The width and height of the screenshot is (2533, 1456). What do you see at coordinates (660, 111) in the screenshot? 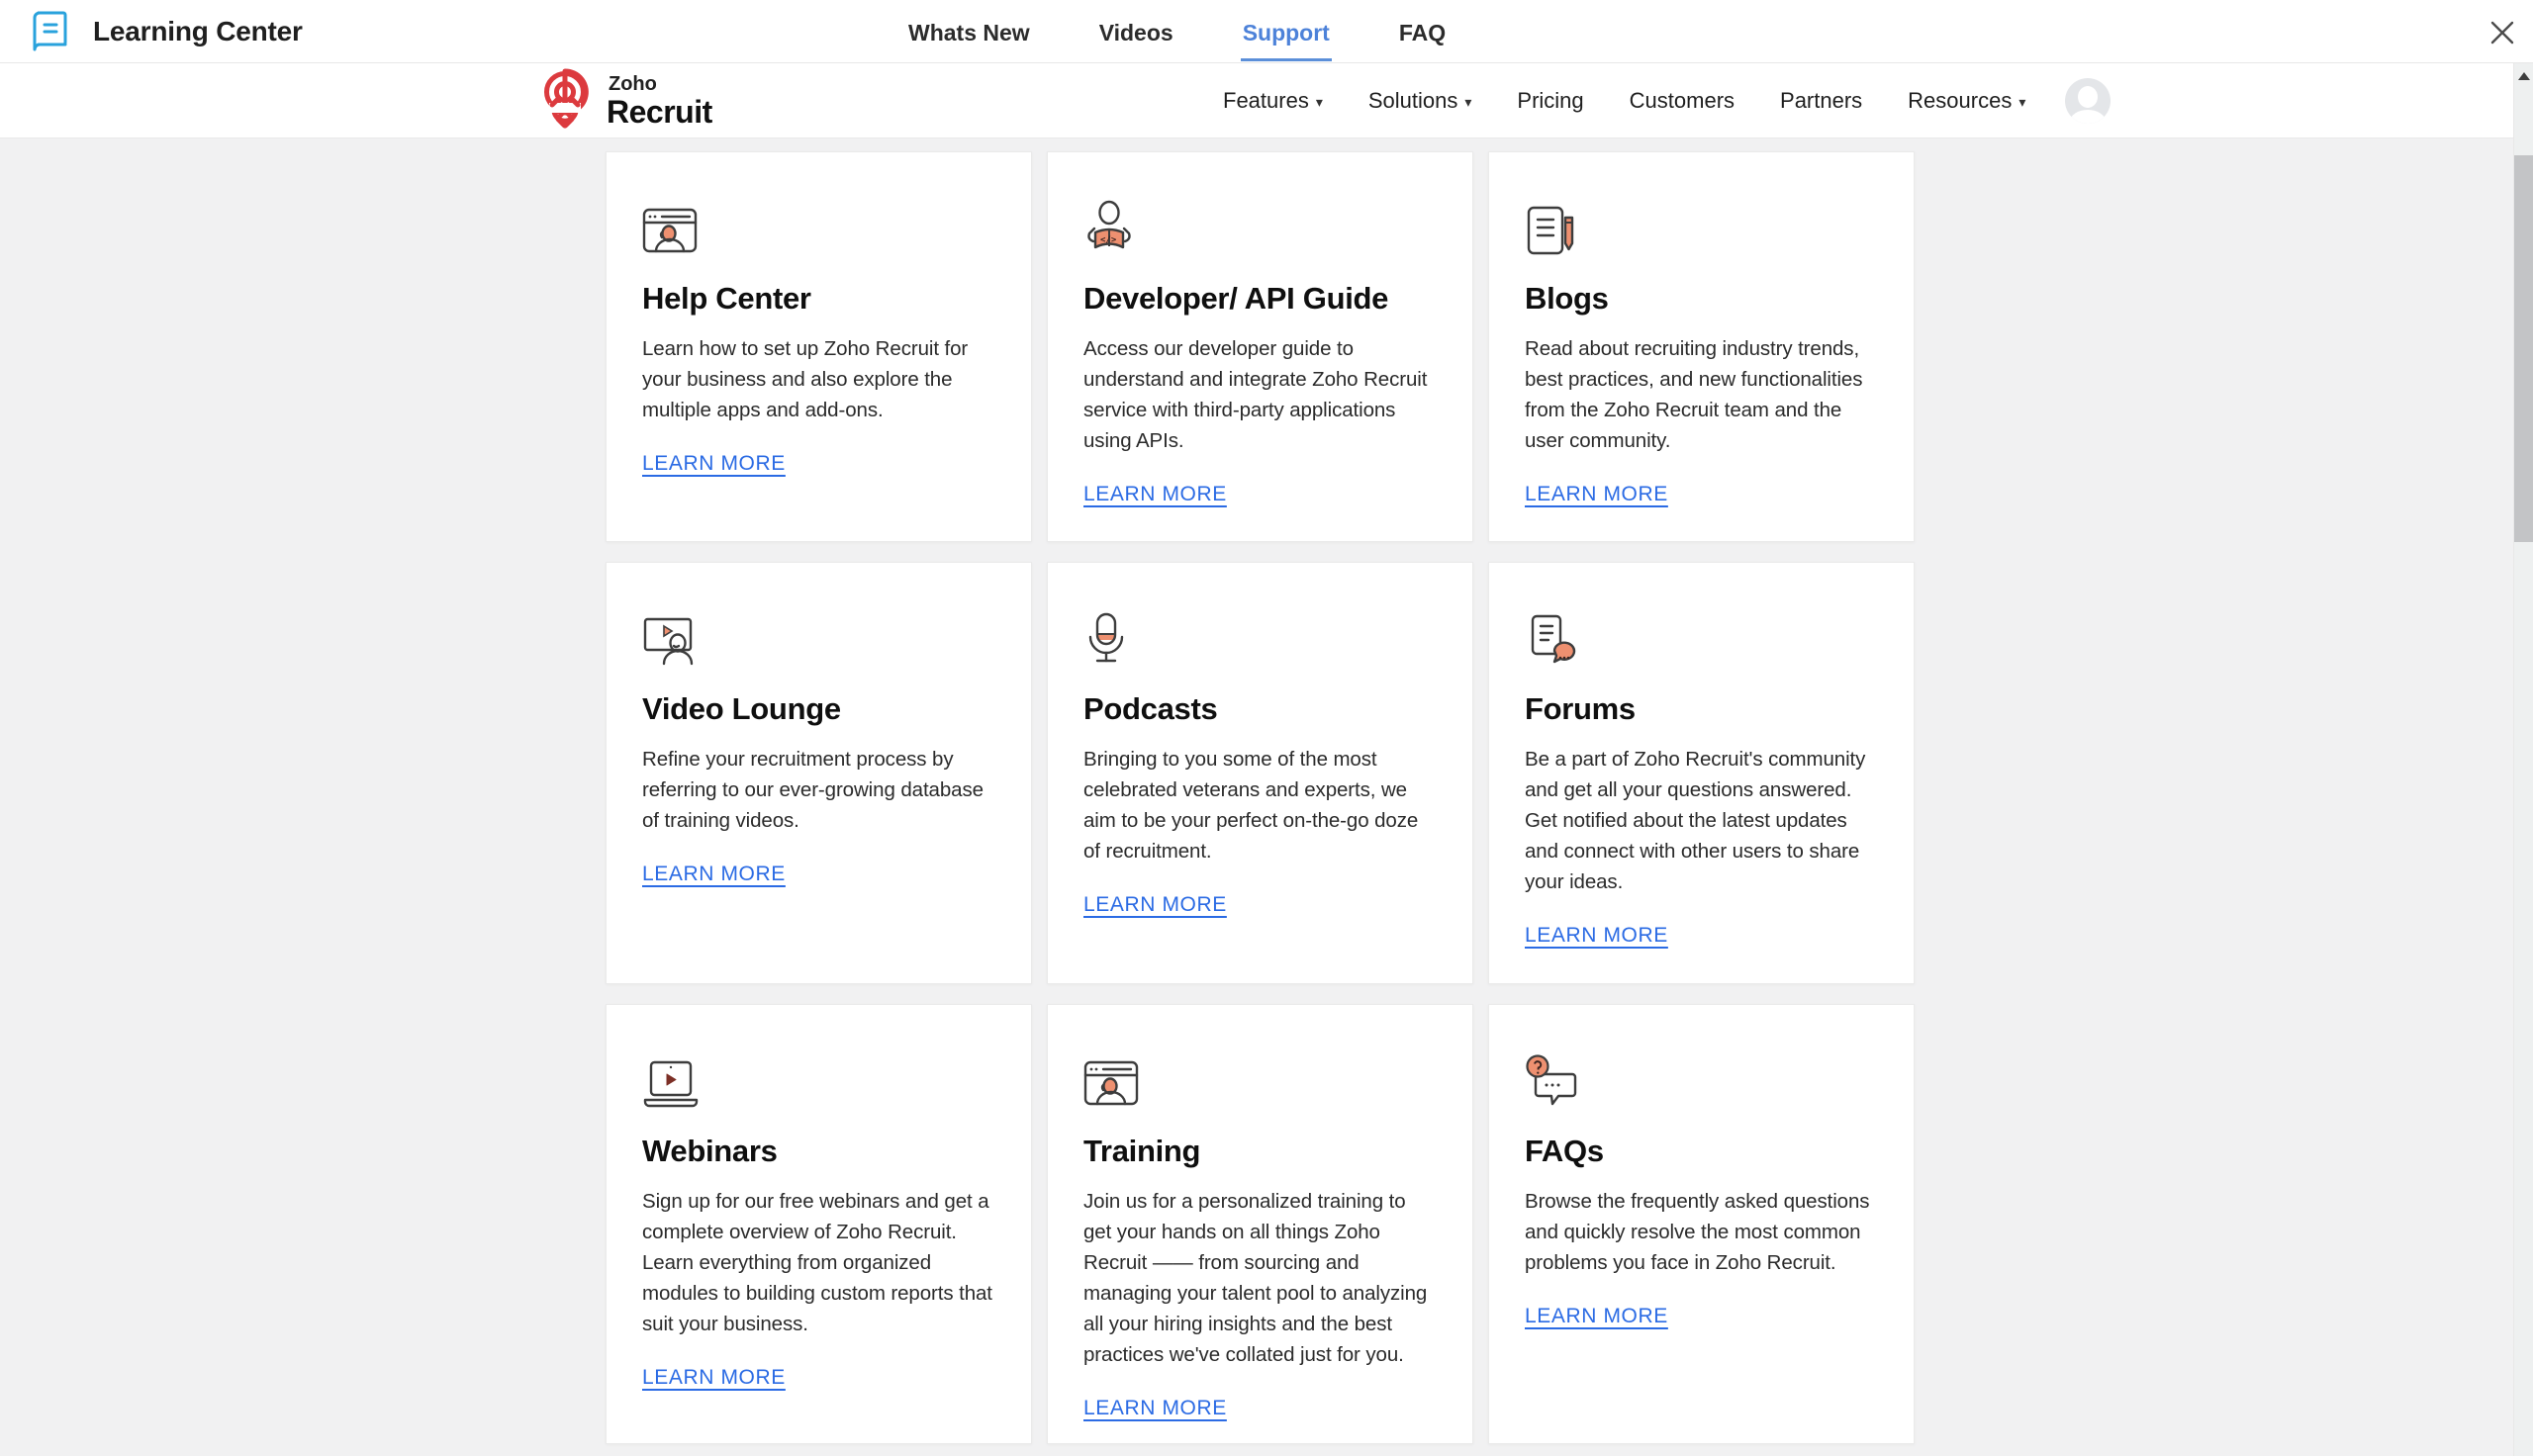
I see `brand-product: Recruit` at bounding box center [660, 111].